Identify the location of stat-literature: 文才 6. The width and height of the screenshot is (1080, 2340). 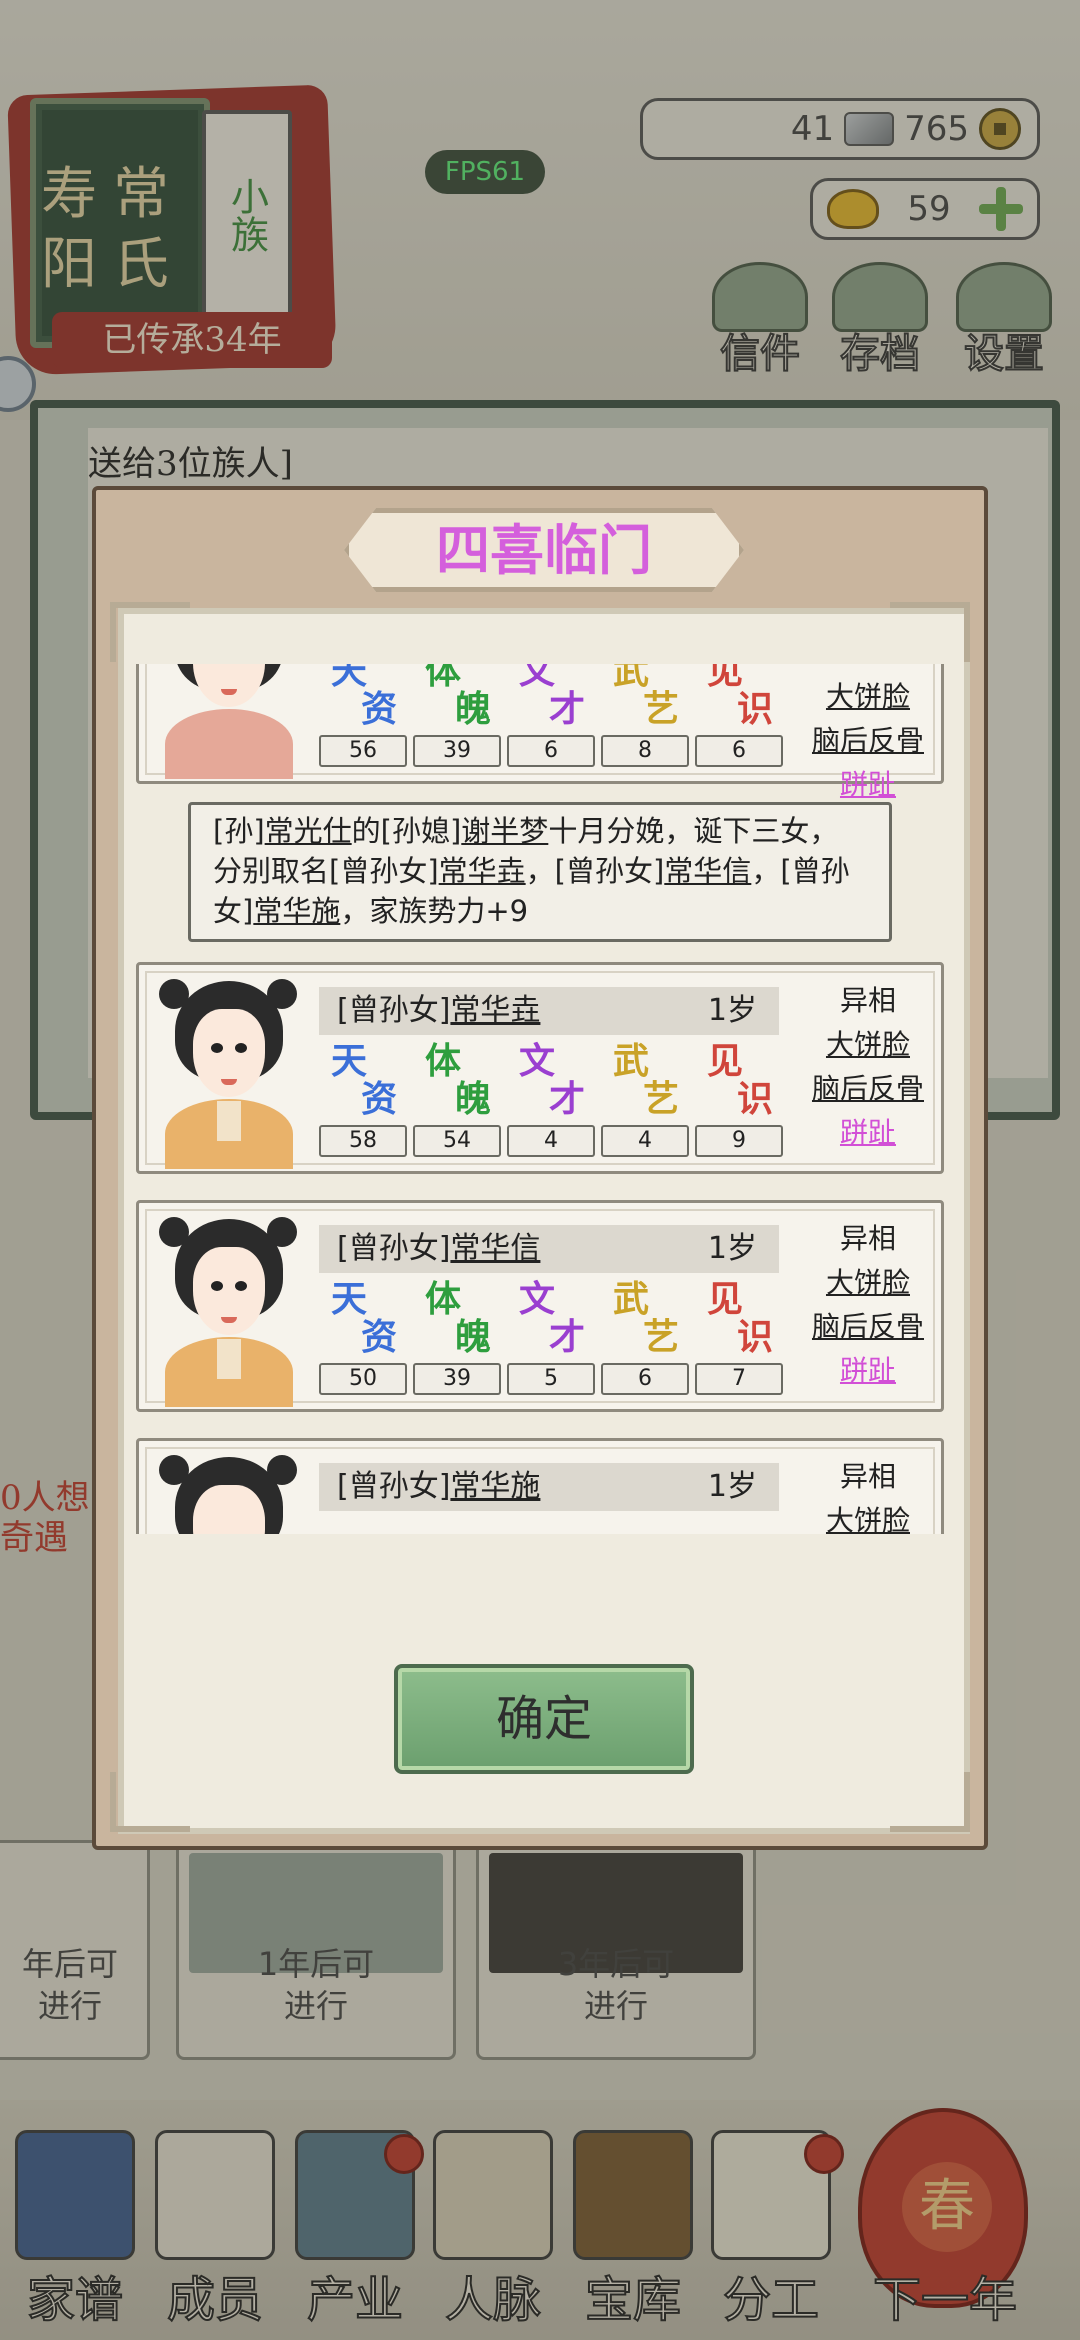
(551, 717).